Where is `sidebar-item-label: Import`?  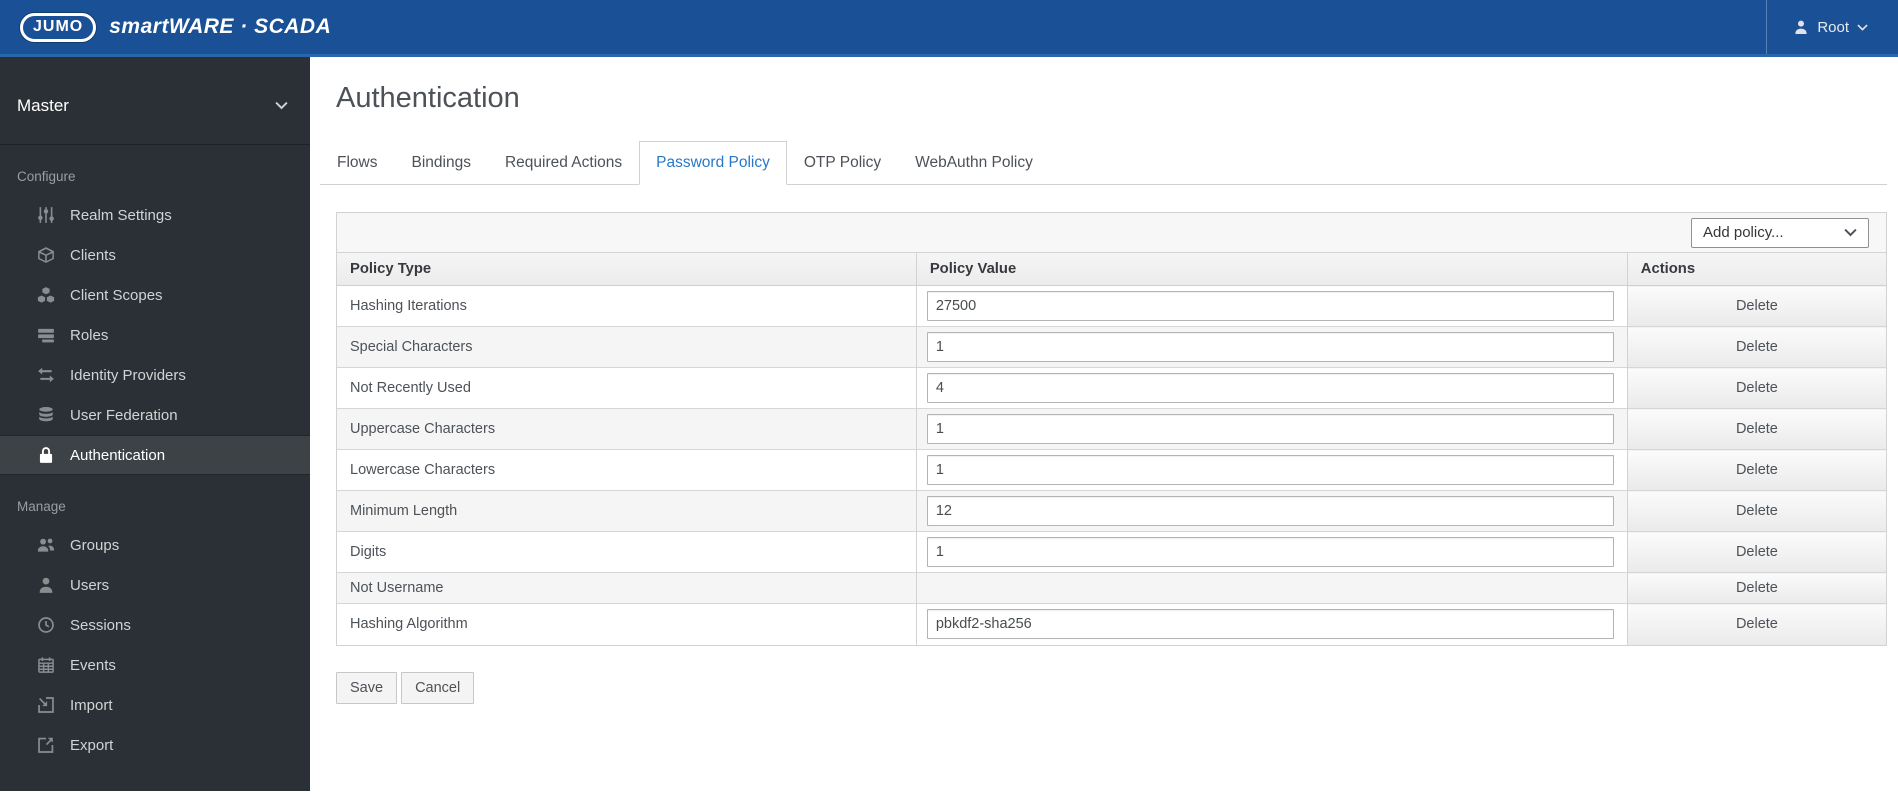
sidebar-item-label: Import is located at coordinates (91, 705).